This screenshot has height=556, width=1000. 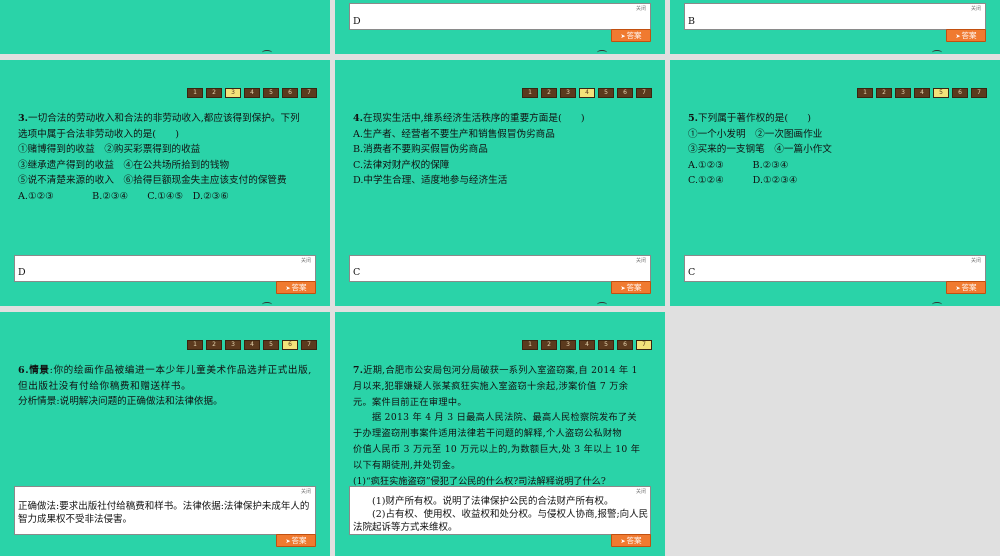 What do you see at coordinates (501, 514) in the screenshot?
I see `answer-line: (2)占有权、使用权、收益权和处分权。与侵权人协商,报警;向人民` at bounding box center [501, 514].